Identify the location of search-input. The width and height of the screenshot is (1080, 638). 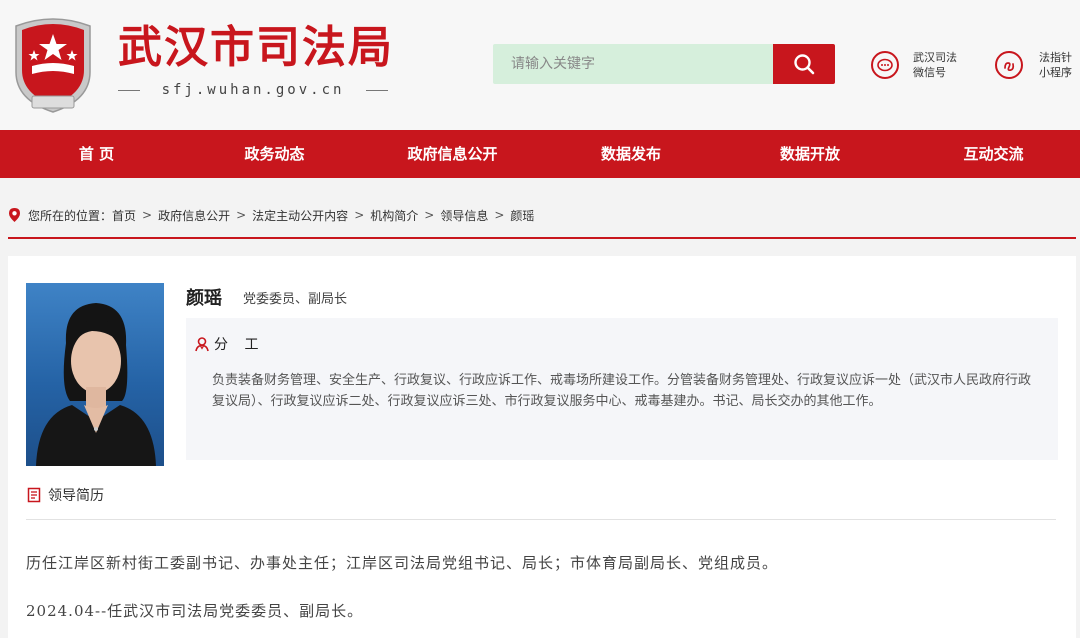
(633, 64).